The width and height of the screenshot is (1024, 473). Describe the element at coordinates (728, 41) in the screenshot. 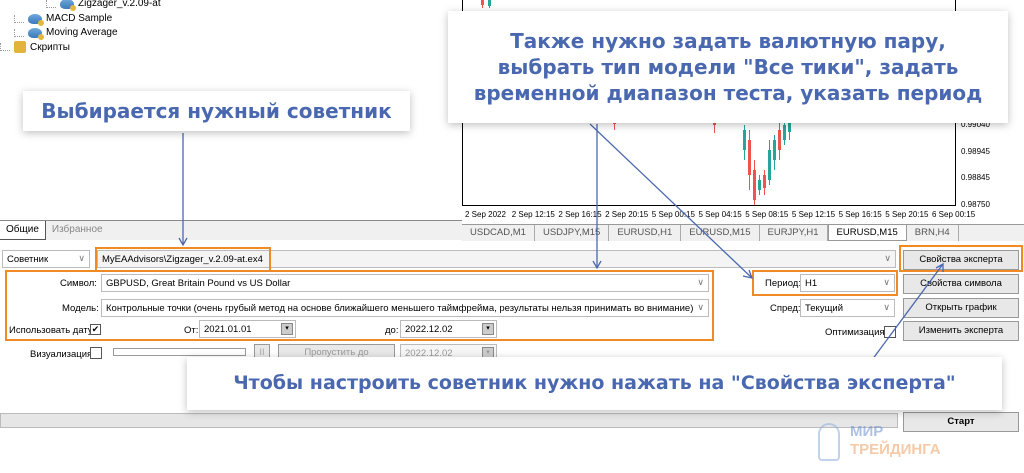

I see `callout-text: Также нужно задать валютную пару,` at that location.